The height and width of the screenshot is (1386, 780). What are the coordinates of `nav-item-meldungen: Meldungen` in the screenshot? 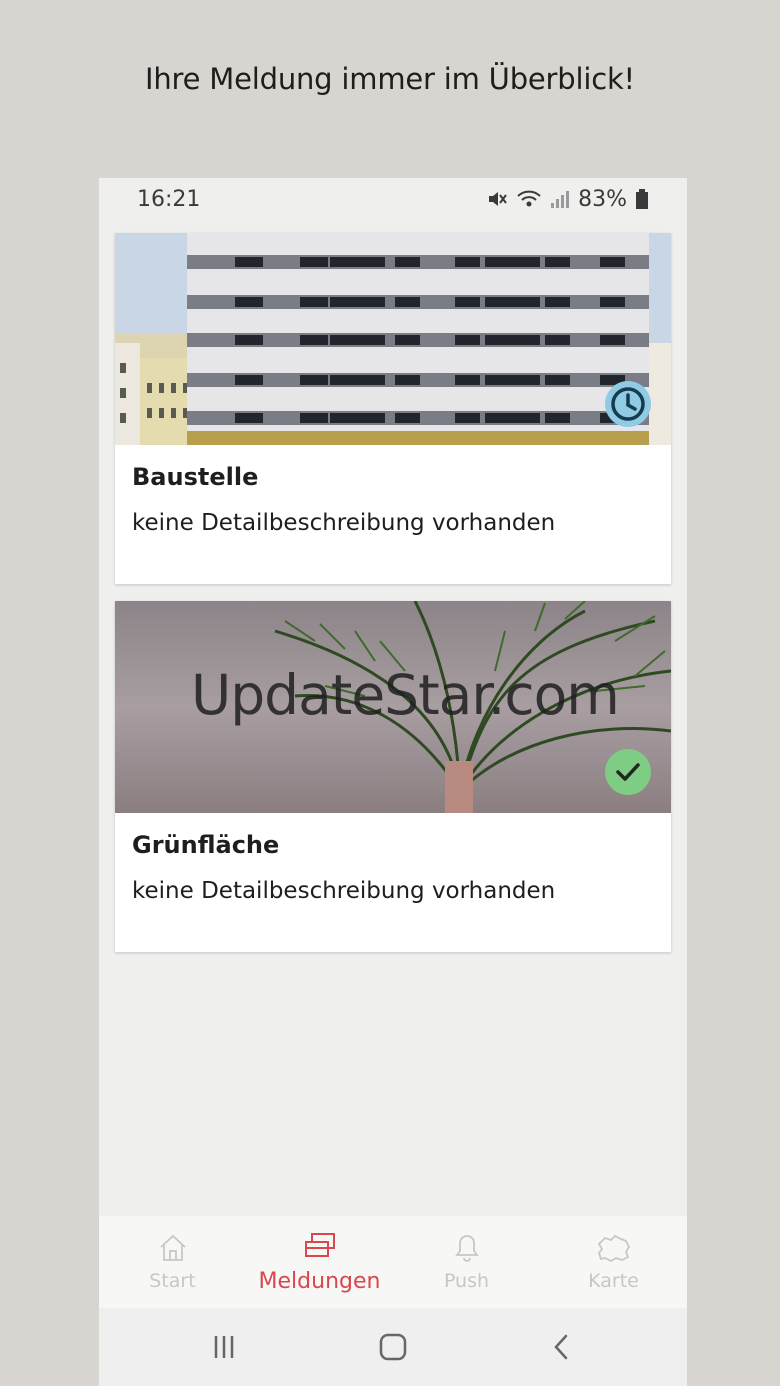 It's located at (319, 1262).